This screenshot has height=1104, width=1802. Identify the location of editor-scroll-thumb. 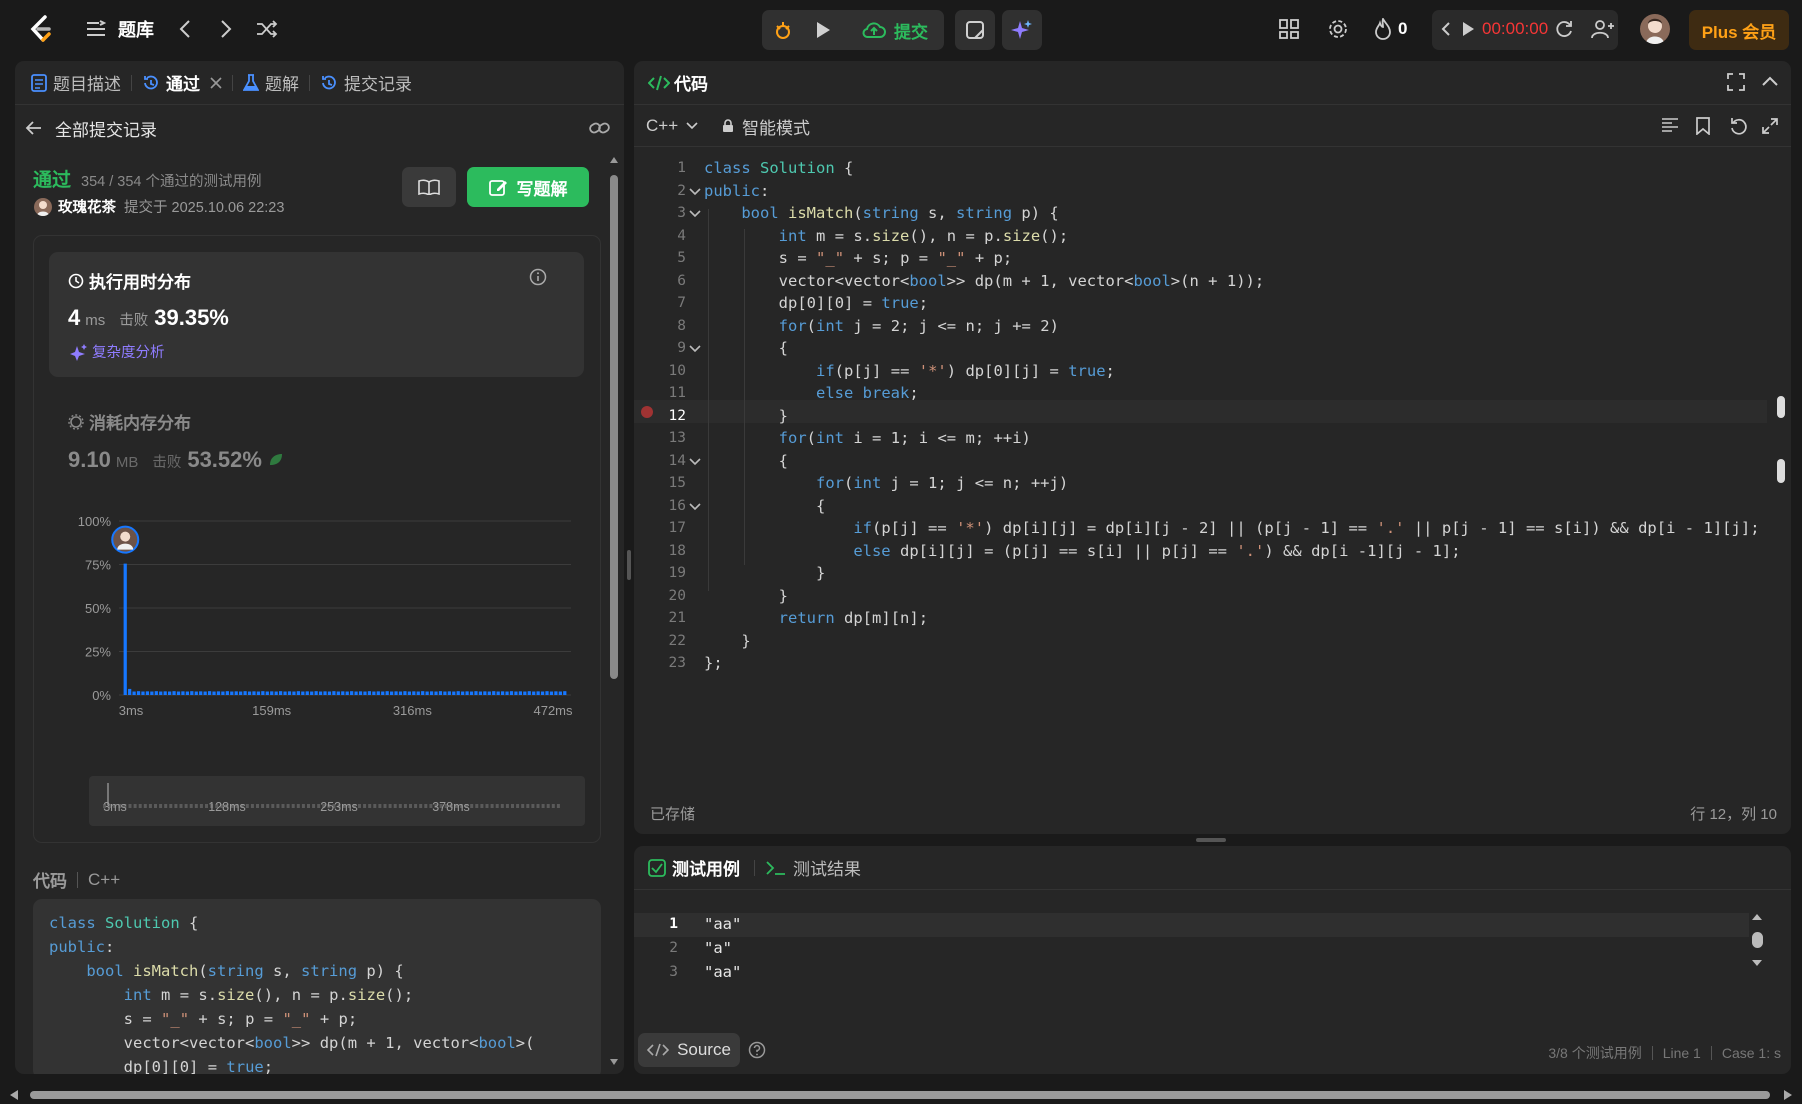
(1781, 471).